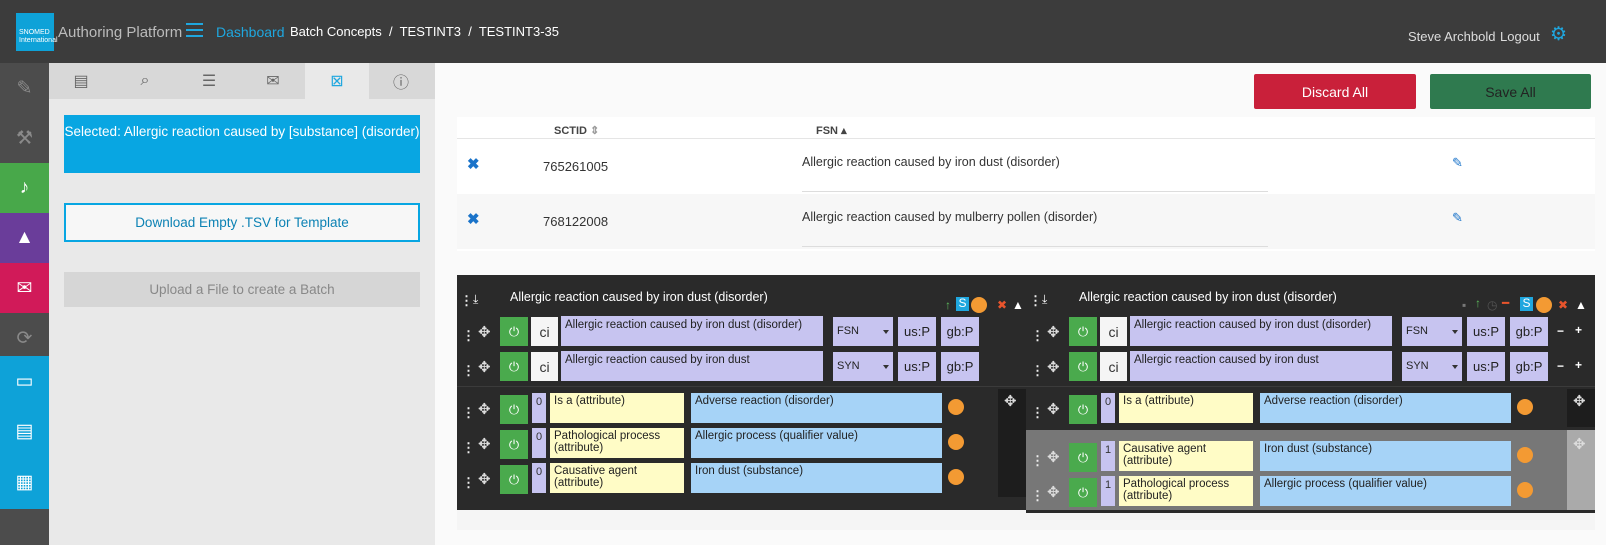  What do you see at coordinates (816, 443) in the screenshot?
I see `attribute-value: Allergic process (qualifier value)` at bounding box center [816, 443].